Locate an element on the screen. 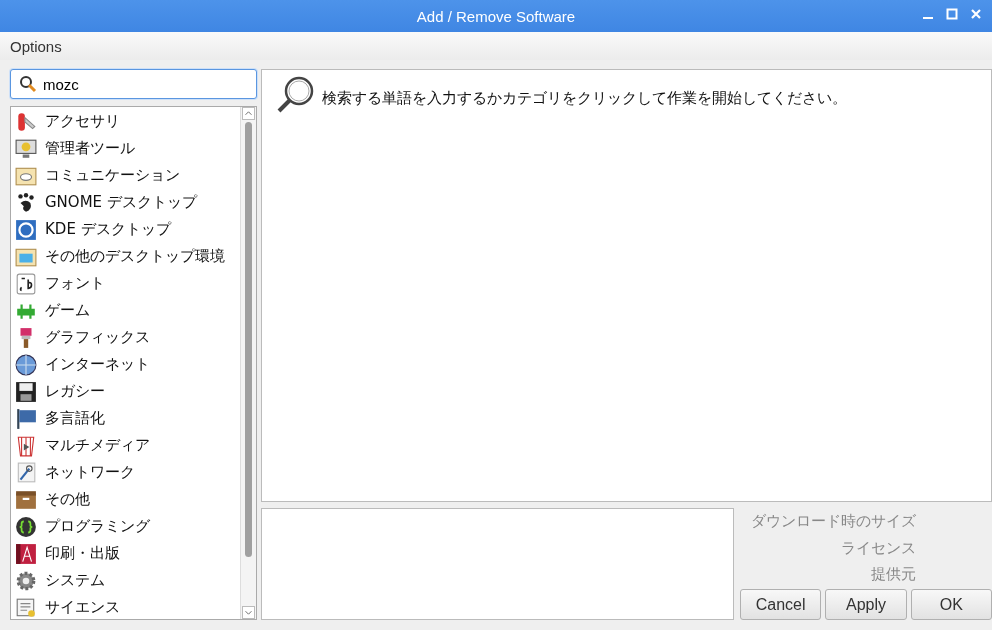 Image resolution: width=1002 pixels, height=630 pixels. detail-label: 提供元 is located at coordinates (893, 575).